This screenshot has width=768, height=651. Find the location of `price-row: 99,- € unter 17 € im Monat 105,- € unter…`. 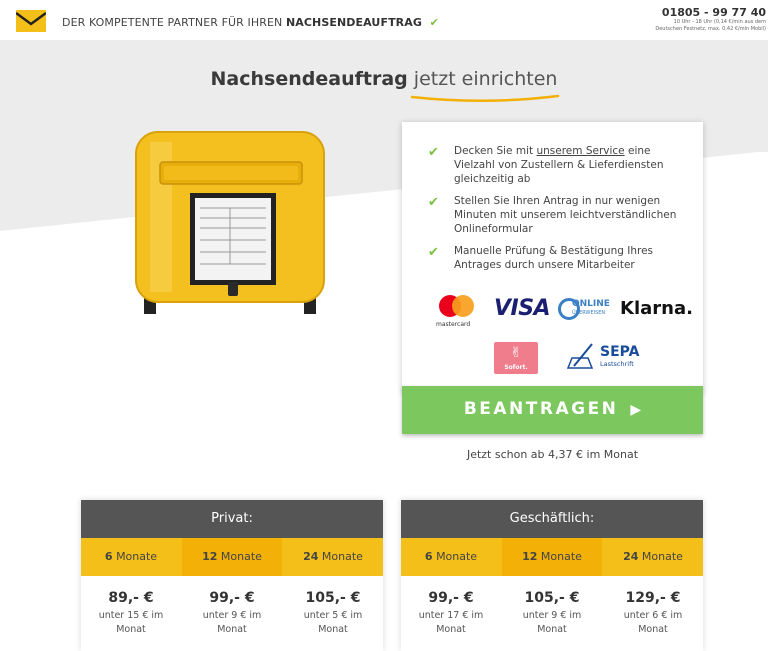

price-row: 99,- € unter 17 € im Monat 105,- € unter… is located at coordinates (552, 613).